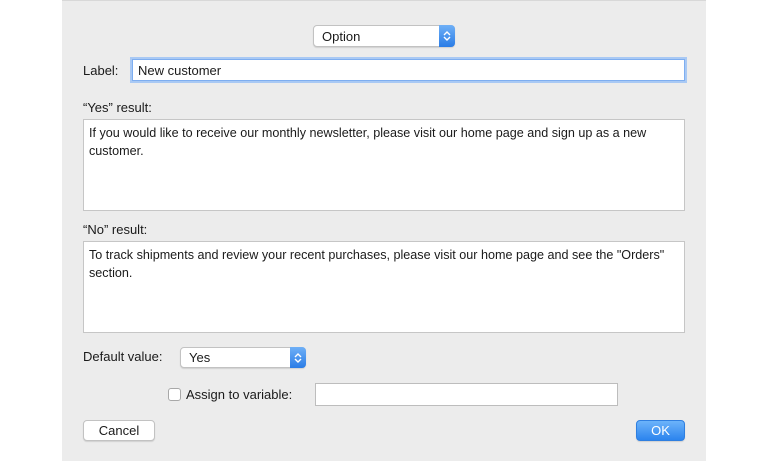 Image resolution: width=768 pixels, height=461 pixels. I want to click on assign-variable-input, so click(466, 394).